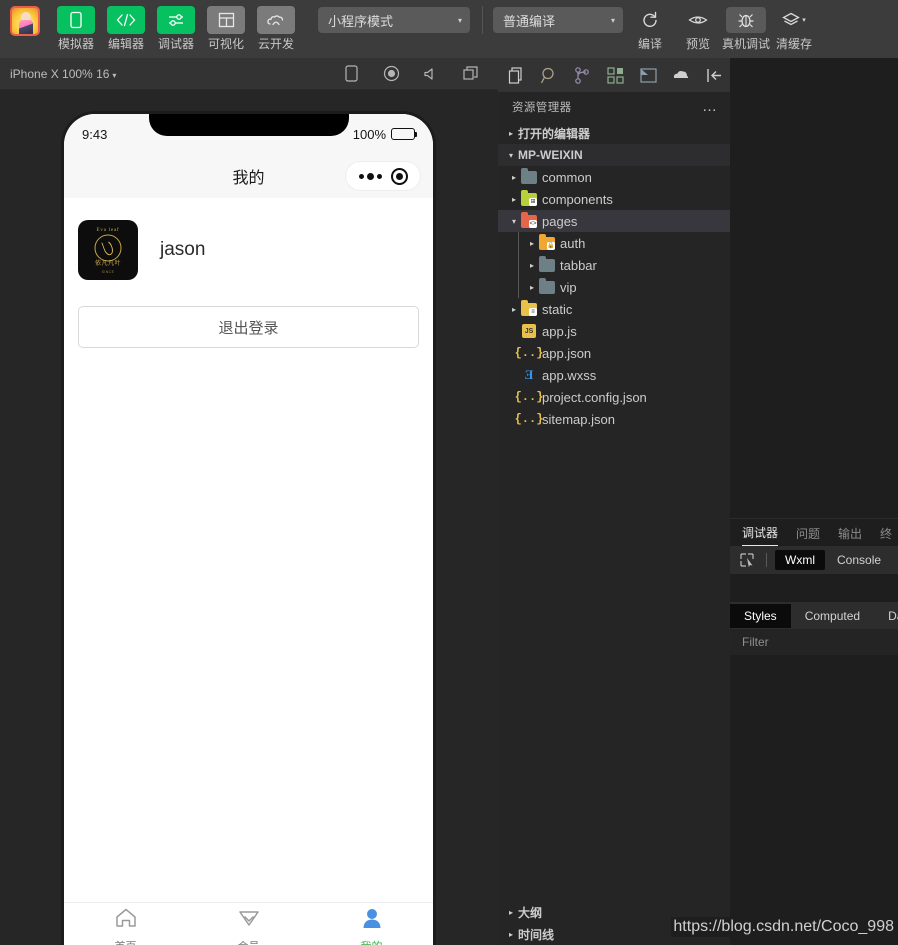 The width and height of the screenshot is (898, 945). I want to click on project-mode-select: 小程序模式 ▾, so click(394, 20).